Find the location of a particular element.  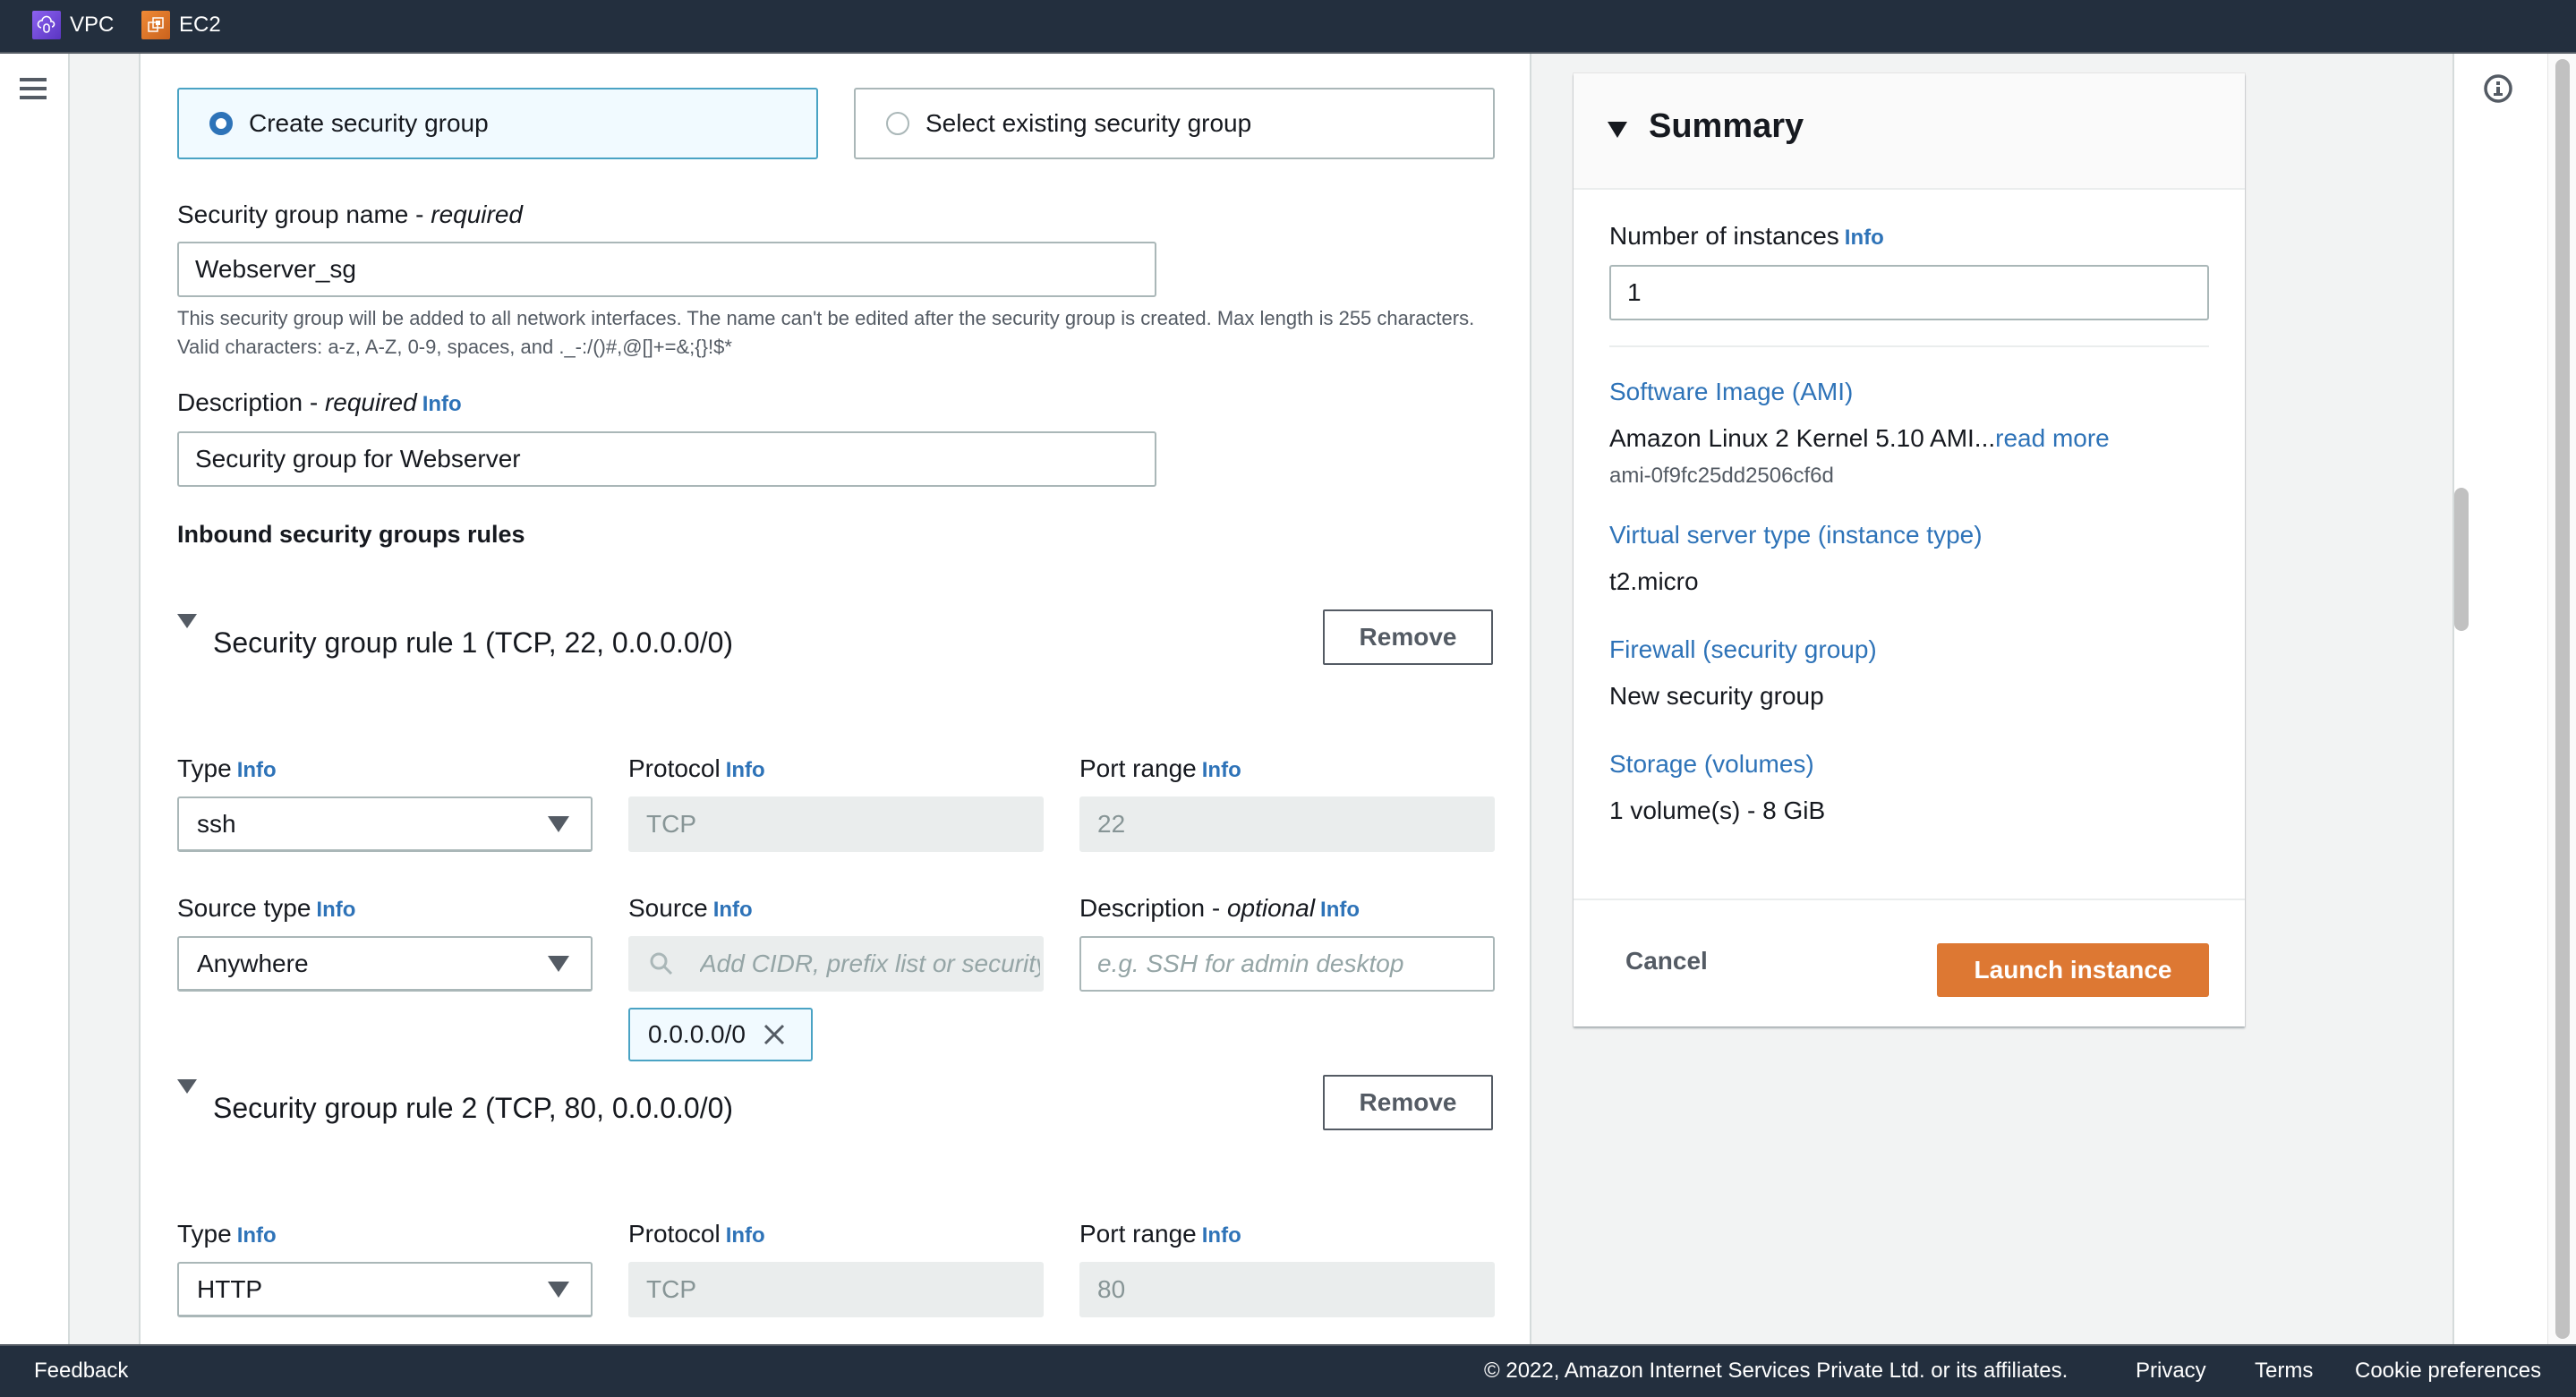

search-icon is located at coordinates (661, 964).